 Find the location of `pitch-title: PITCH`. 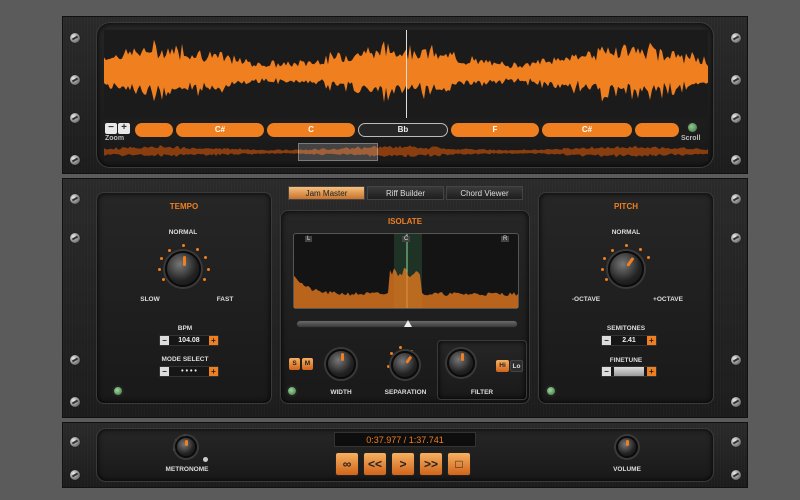

pitch-title: PITCH is located at coordinates (626, 206).